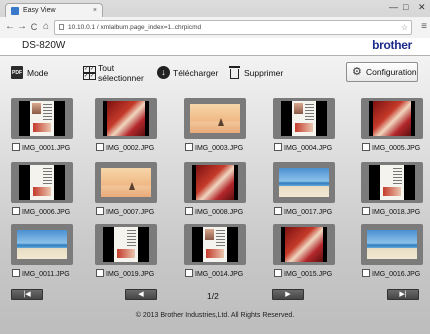  I want to click on download-button: Télécharger, so click(195, 73).